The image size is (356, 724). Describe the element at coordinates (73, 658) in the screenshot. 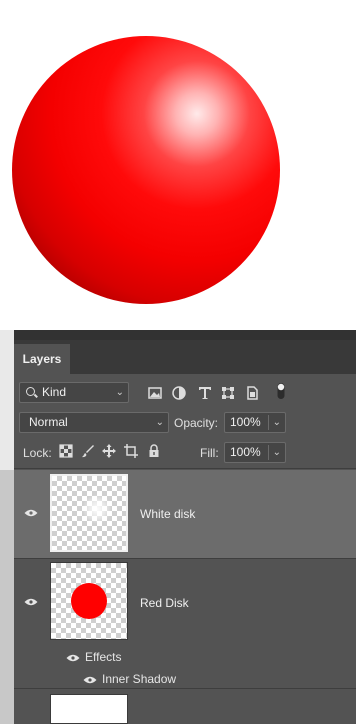

I see `effects-visibility-eye-icon` at that location.